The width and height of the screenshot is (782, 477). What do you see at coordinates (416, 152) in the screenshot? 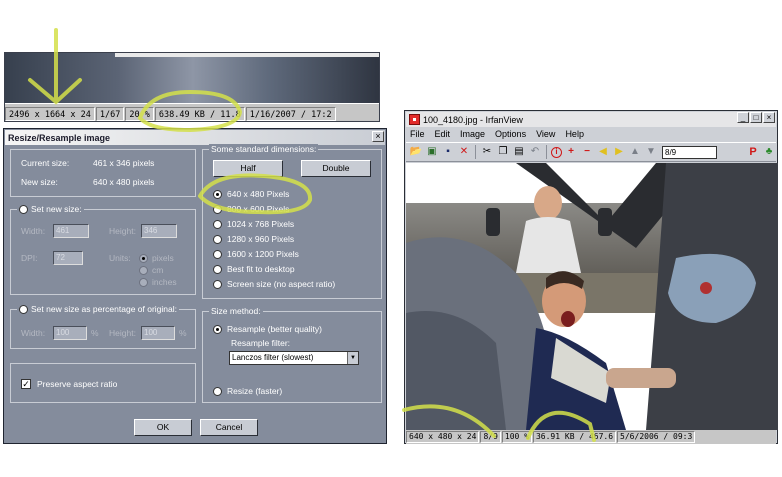
I see `open-folder-icon: 📂` at bounding box center [416, 152].